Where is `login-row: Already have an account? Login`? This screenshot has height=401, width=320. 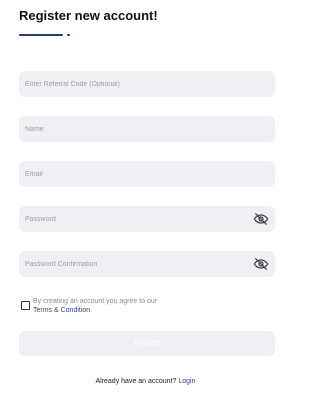
login-row: Already have an account? Login is located at coordinates (145, 381).